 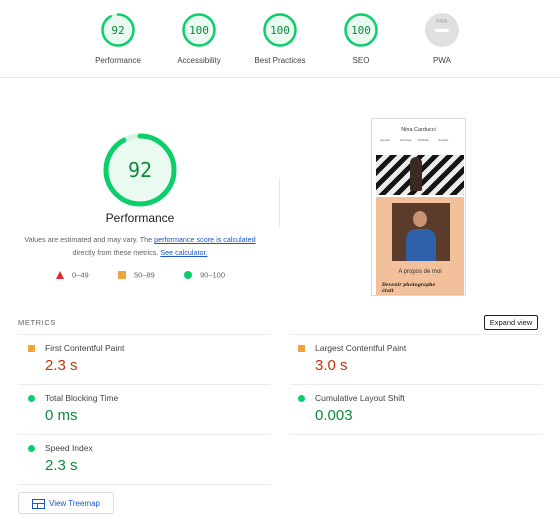 I want to click on performance-score: 92, so click(x=140, y=170).